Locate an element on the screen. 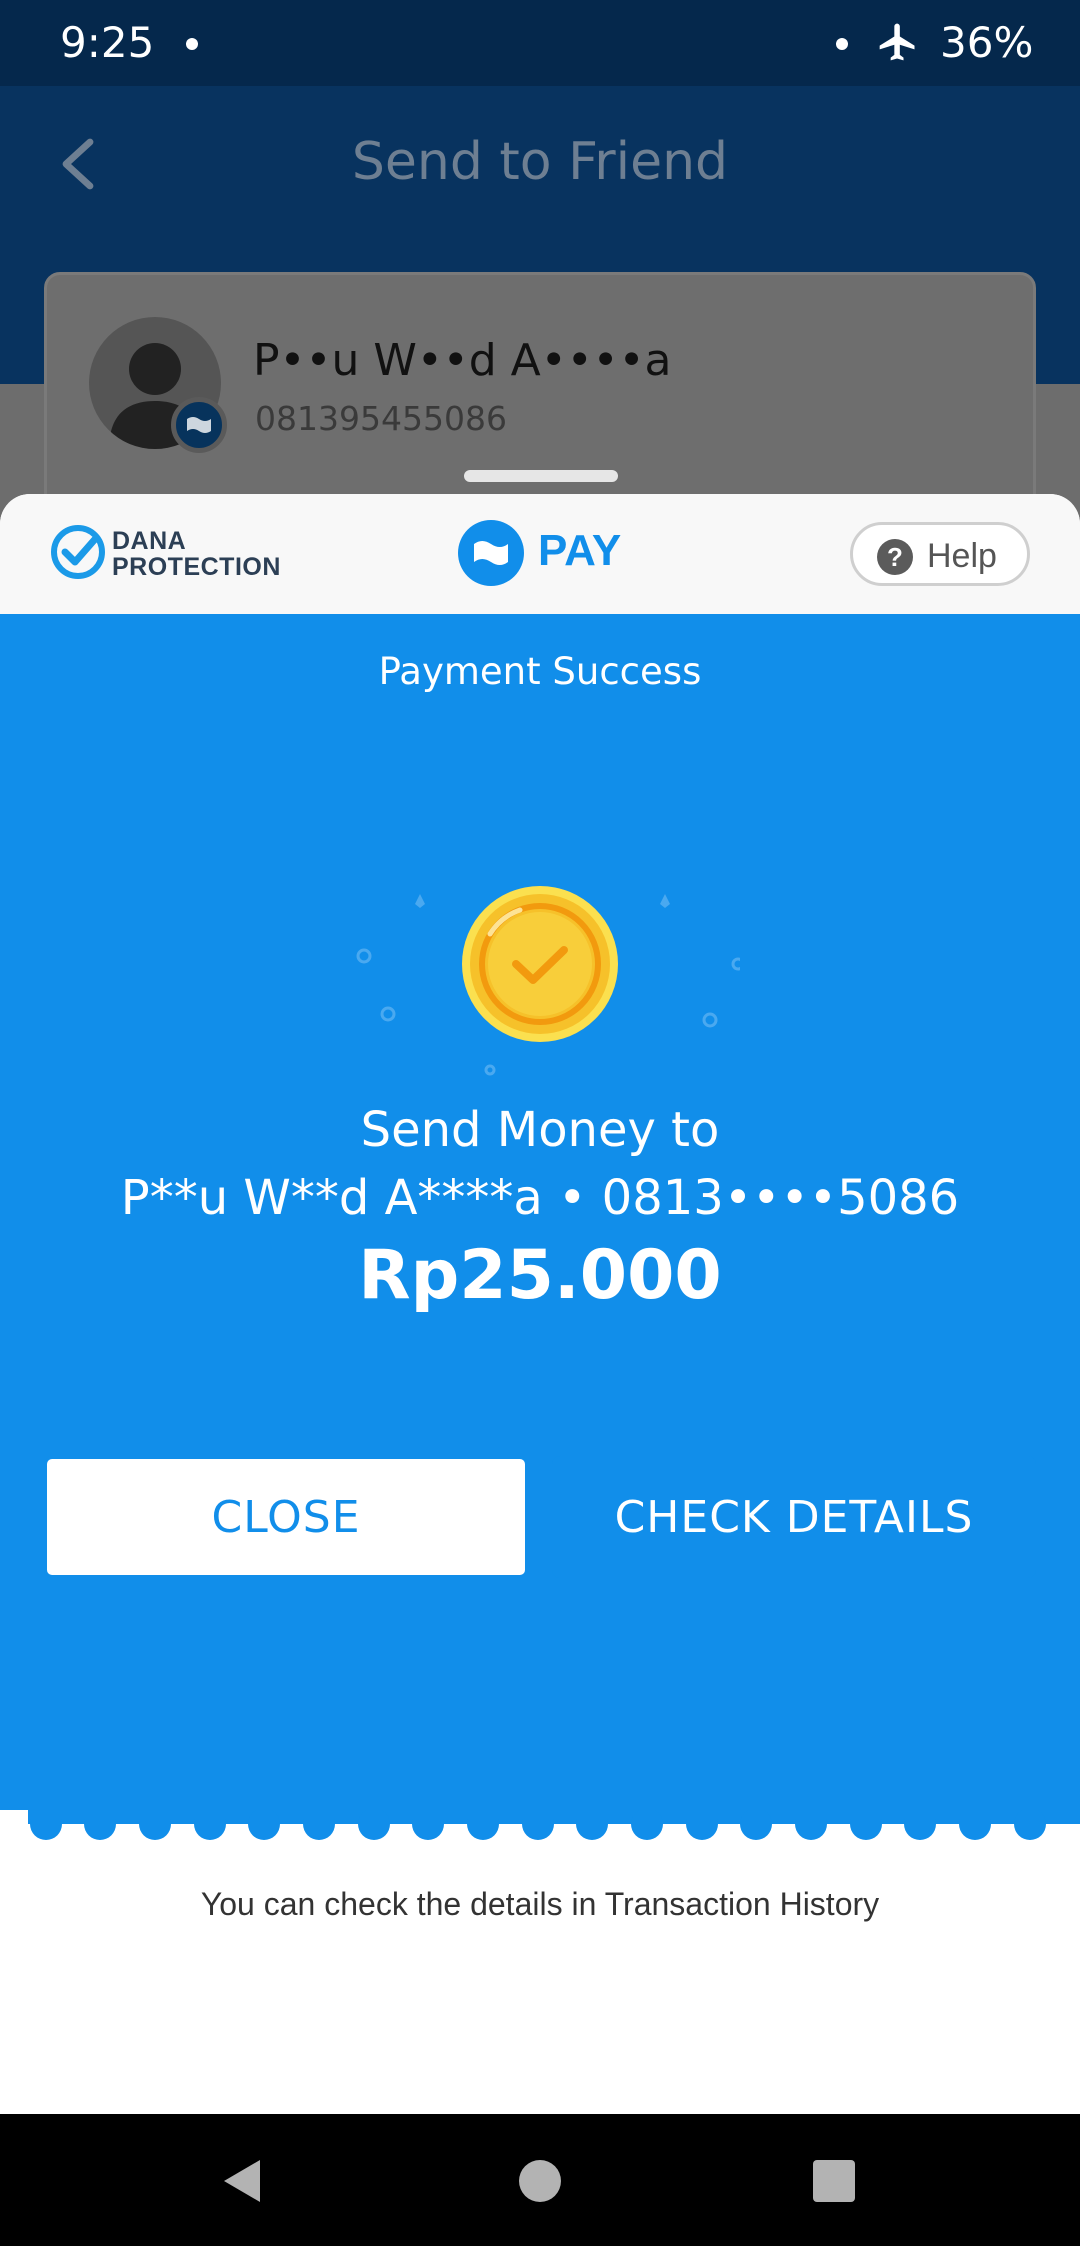 The width and height of the screenshot is (1080, 2246). recipient-phone: 081395455086 is located at coordinates (381, 418).